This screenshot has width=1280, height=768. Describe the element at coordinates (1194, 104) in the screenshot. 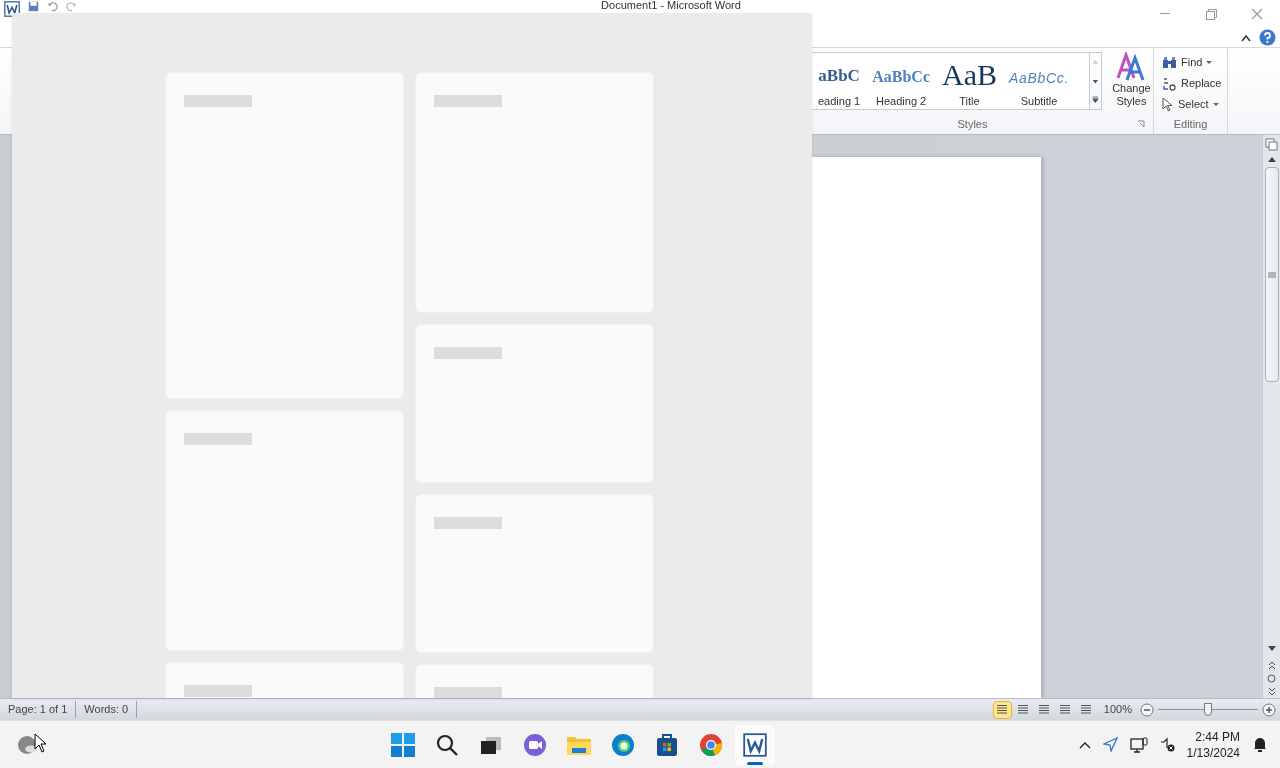

I see `editing-button: Select` at that location.